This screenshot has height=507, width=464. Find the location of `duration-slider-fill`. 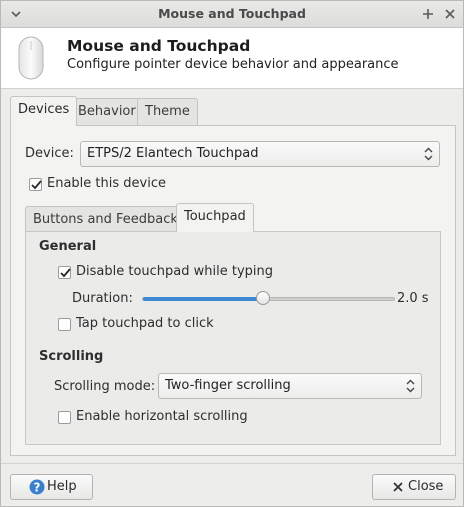

duration-slider-fill is located at coordinates (204, 299).